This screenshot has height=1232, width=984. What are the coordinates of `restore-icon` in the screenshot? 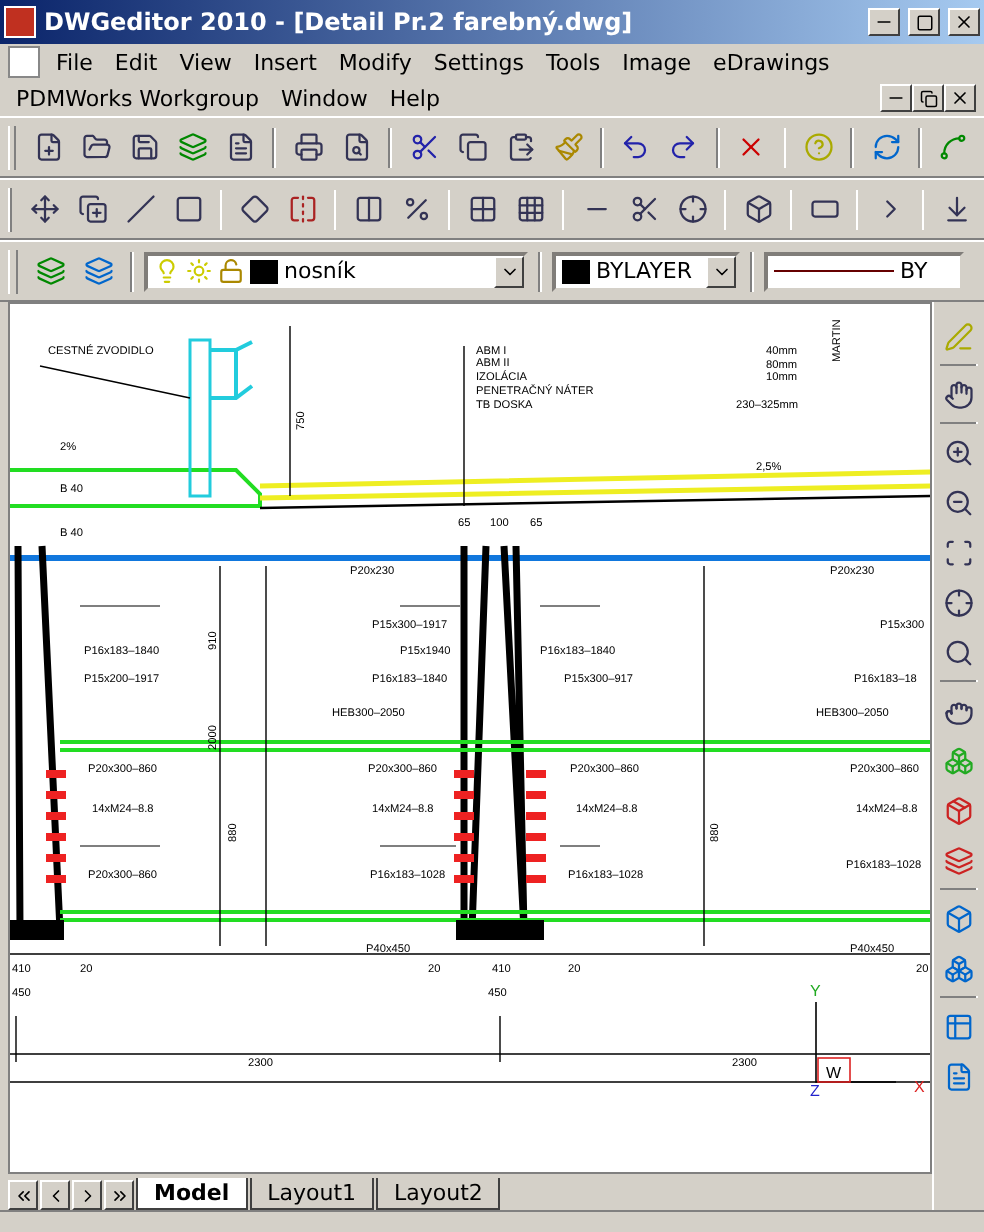 It's located at (928, 98).